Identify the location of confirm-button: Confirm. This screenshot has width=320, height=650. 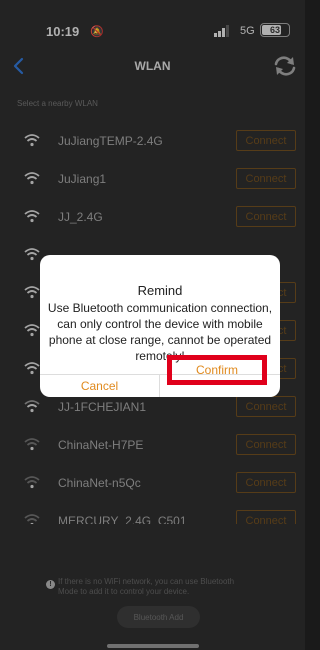
(217, 370).